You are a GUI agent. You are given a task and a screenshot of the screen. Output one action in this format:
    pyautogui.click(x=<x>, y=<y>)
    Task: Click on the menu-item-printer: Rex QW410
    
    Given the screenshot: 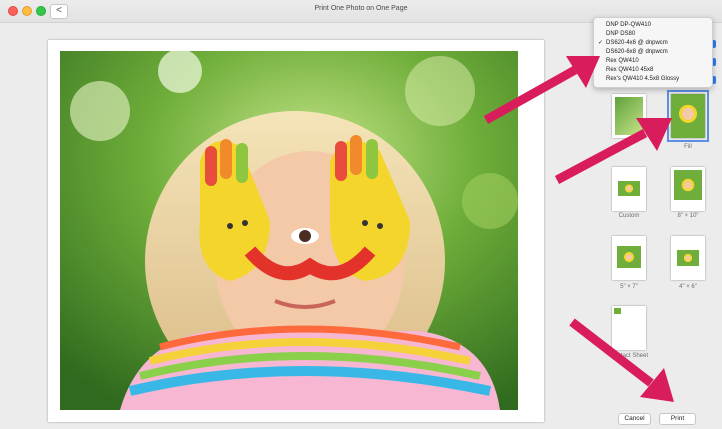 What is the action you would take?
    pyautogui.click(x=653, y=61)
    